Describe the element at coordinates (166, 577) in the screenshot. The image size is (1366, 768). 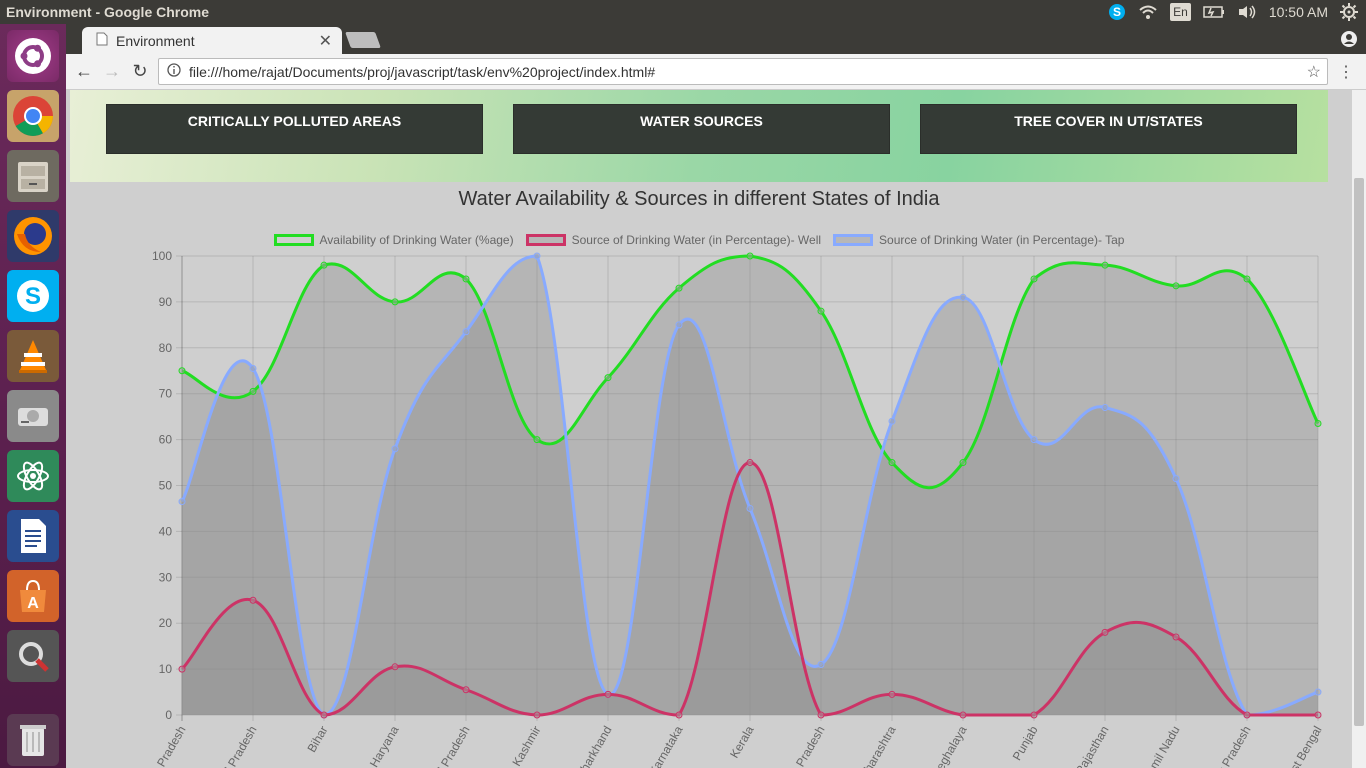
I see `y-tick-label: 30` at that location.